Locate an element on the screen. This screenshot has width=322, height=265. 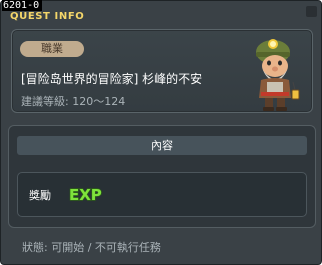
quest-status: 狀態: 可開始 / 不可執行任務 is located at coordinates (91, 247).